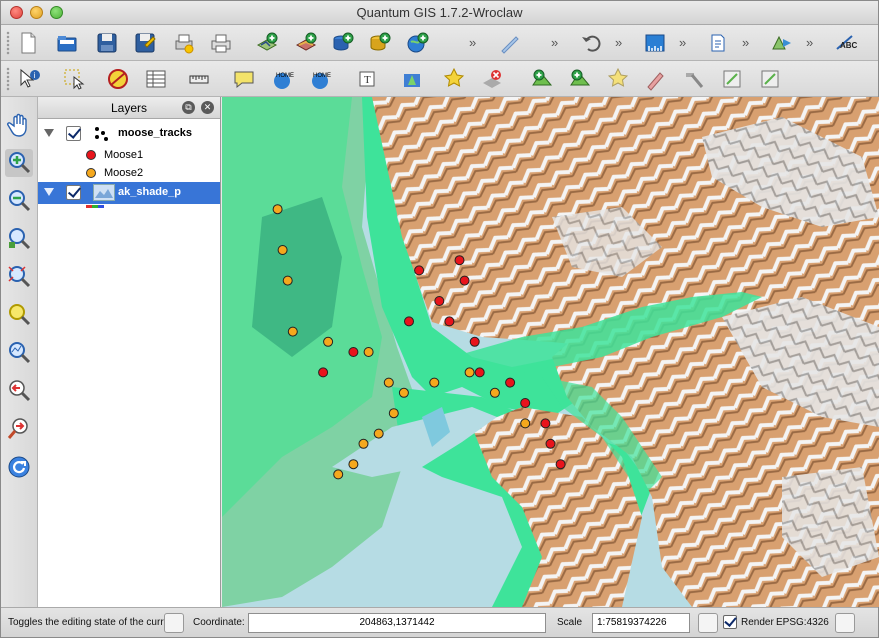 The width and height of the screenshot is (879, 638). I want to click on save-as-icon, so click(145, 43).